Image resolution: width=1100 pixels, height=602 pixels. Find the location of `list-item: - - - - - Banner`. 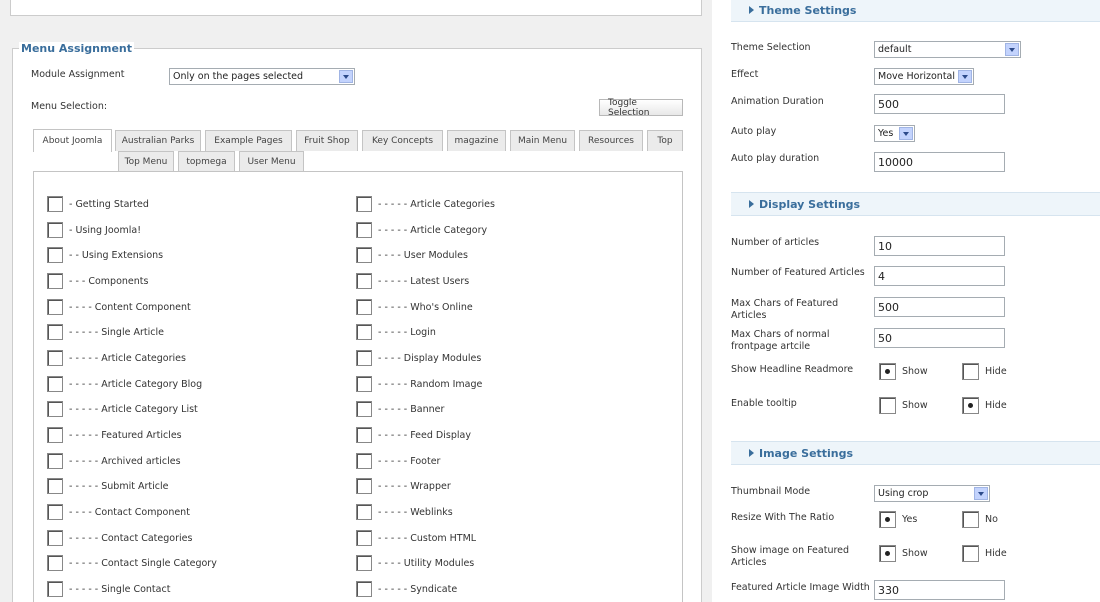

list-item: - - - - - Banner is located at coordinates (400, 409).